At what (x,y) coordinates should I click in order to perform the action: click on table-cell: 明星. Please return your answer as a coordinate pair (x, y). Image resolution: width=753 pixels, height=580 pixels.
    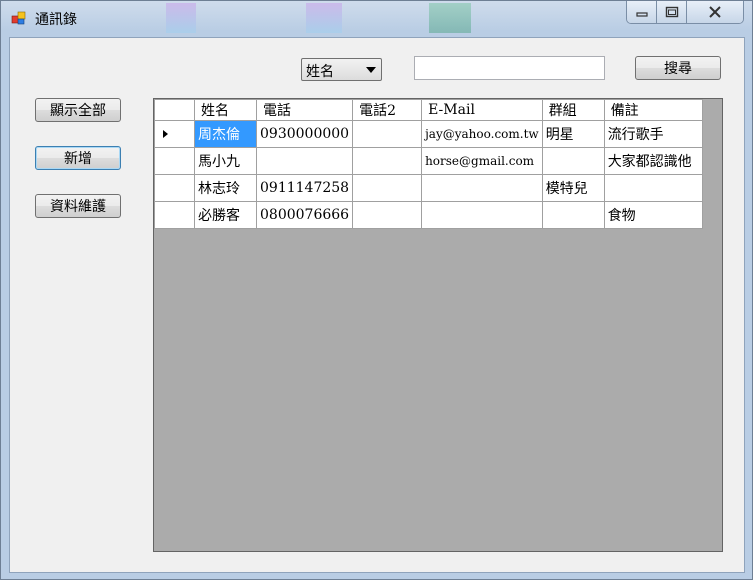
    Looking at the image, I should click on (573, 134).